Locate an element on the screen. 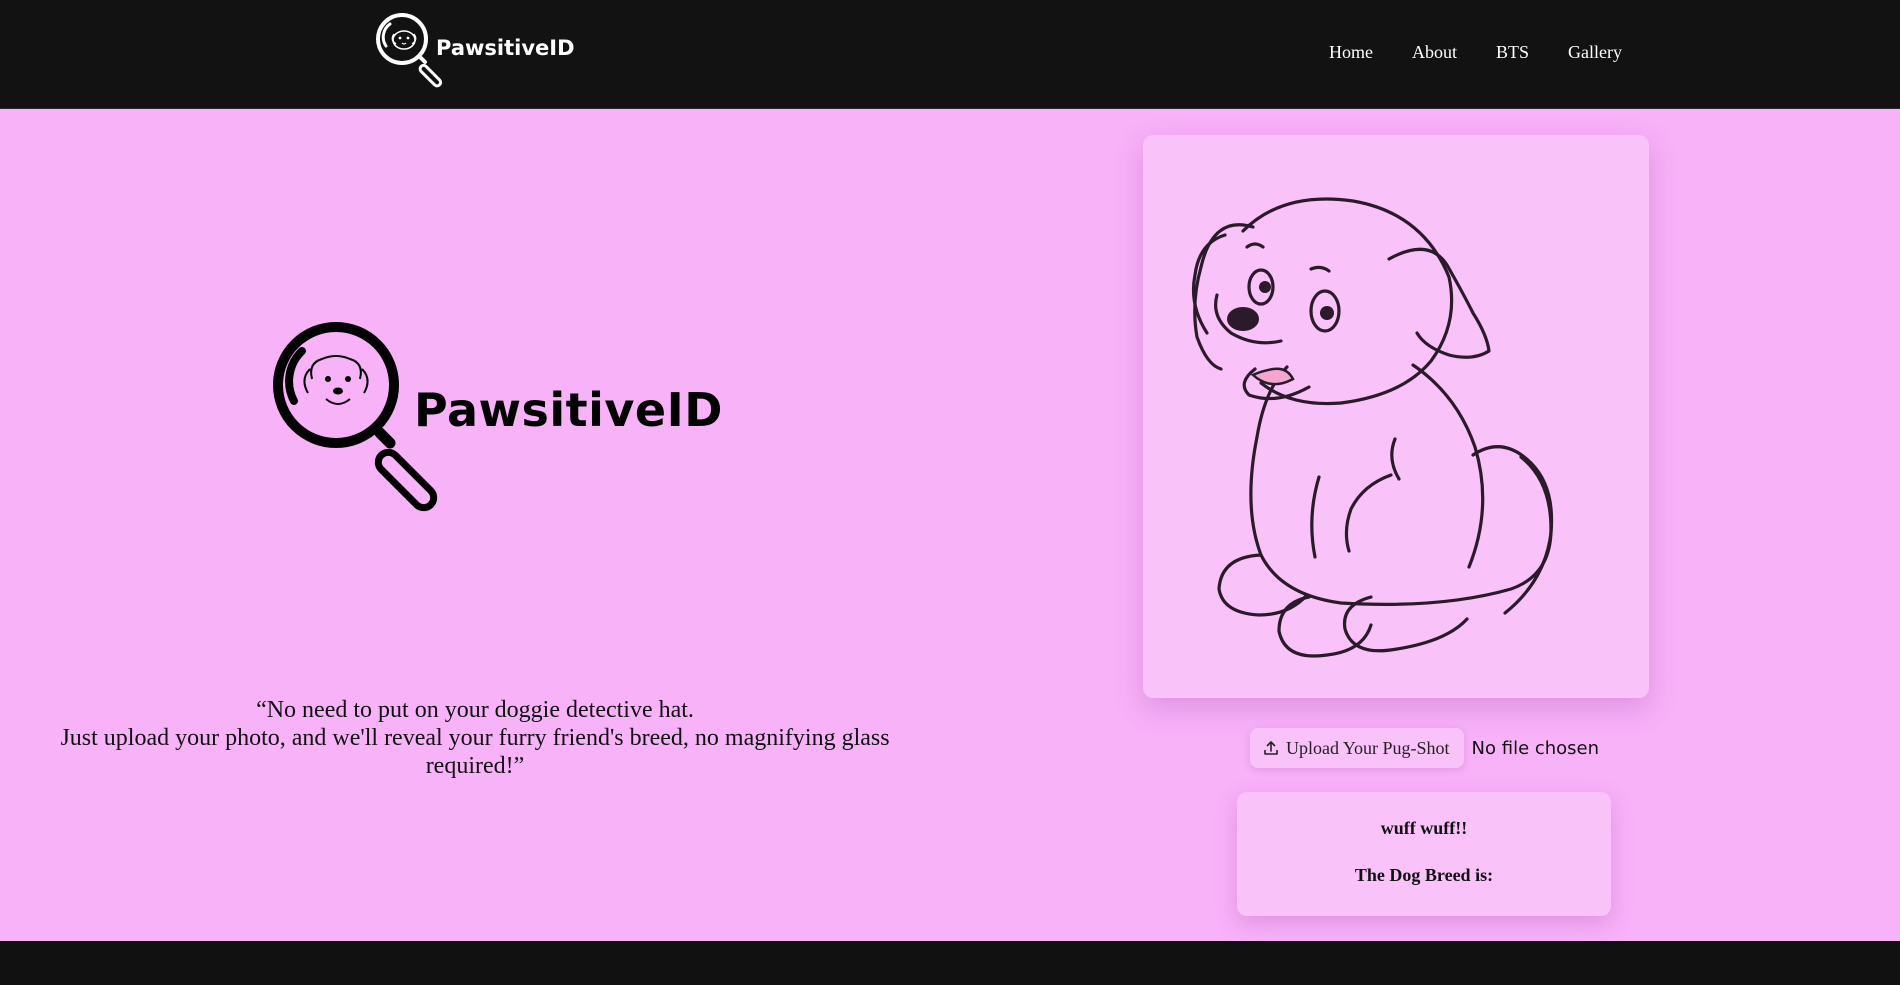  upload-row: Upload Your Pug-Shot No file chosen is located at coordinates (1424, 748).